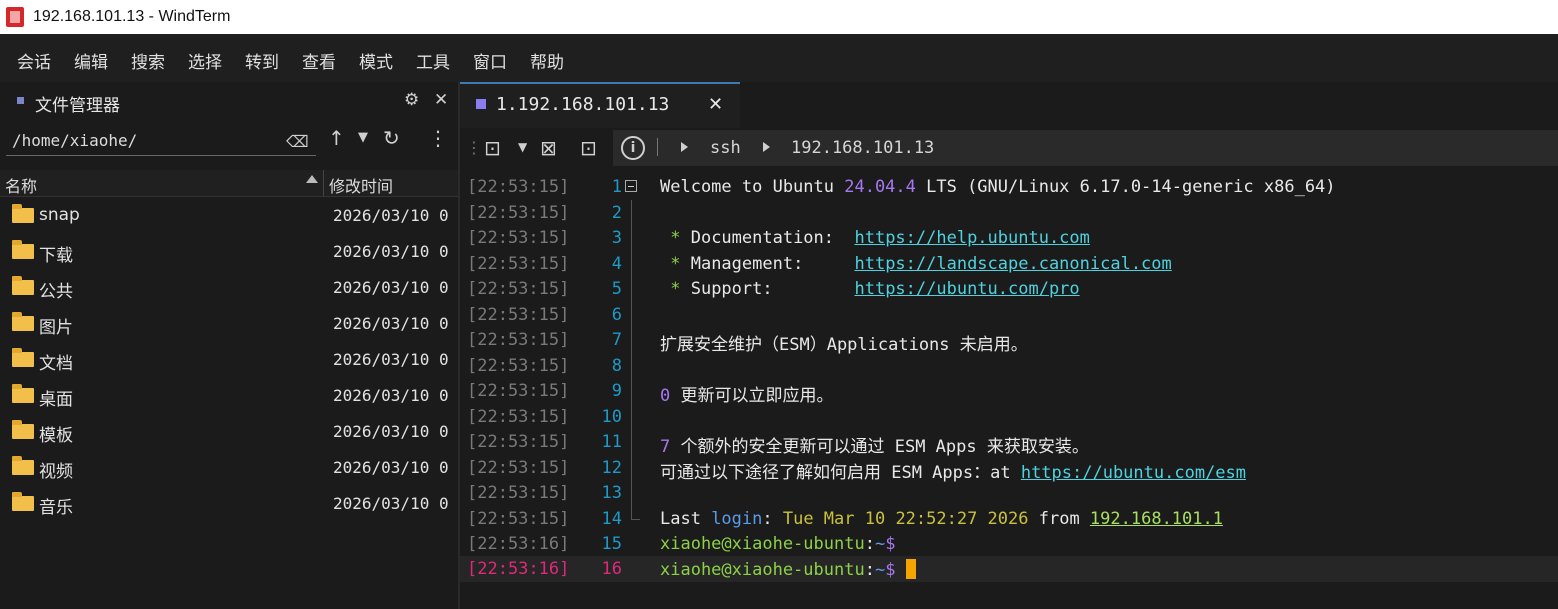 This screenshot has height=609, width=1558. What do you see at coordinates (77, 106) in the screenshot?
I see `file-manager-title: 文件管理器` at bounding box center [77, 106].